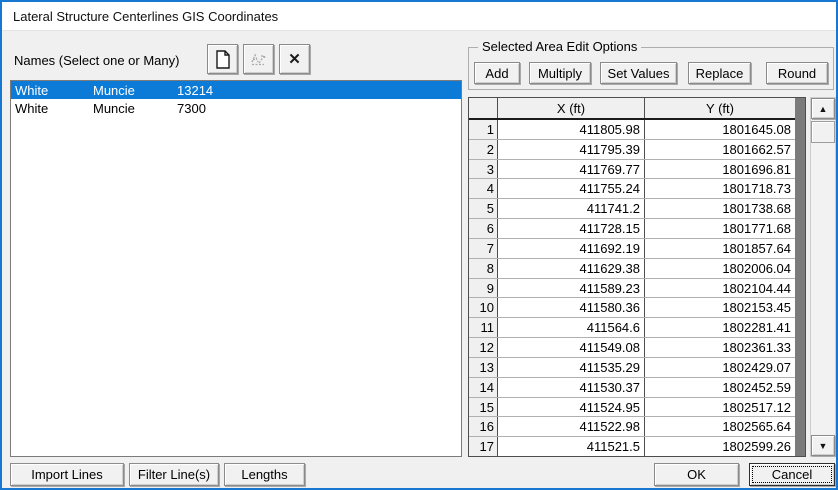 The image size is (838, 490). I want to click on names-label: Names (Select one or Many), so click(97, 60).